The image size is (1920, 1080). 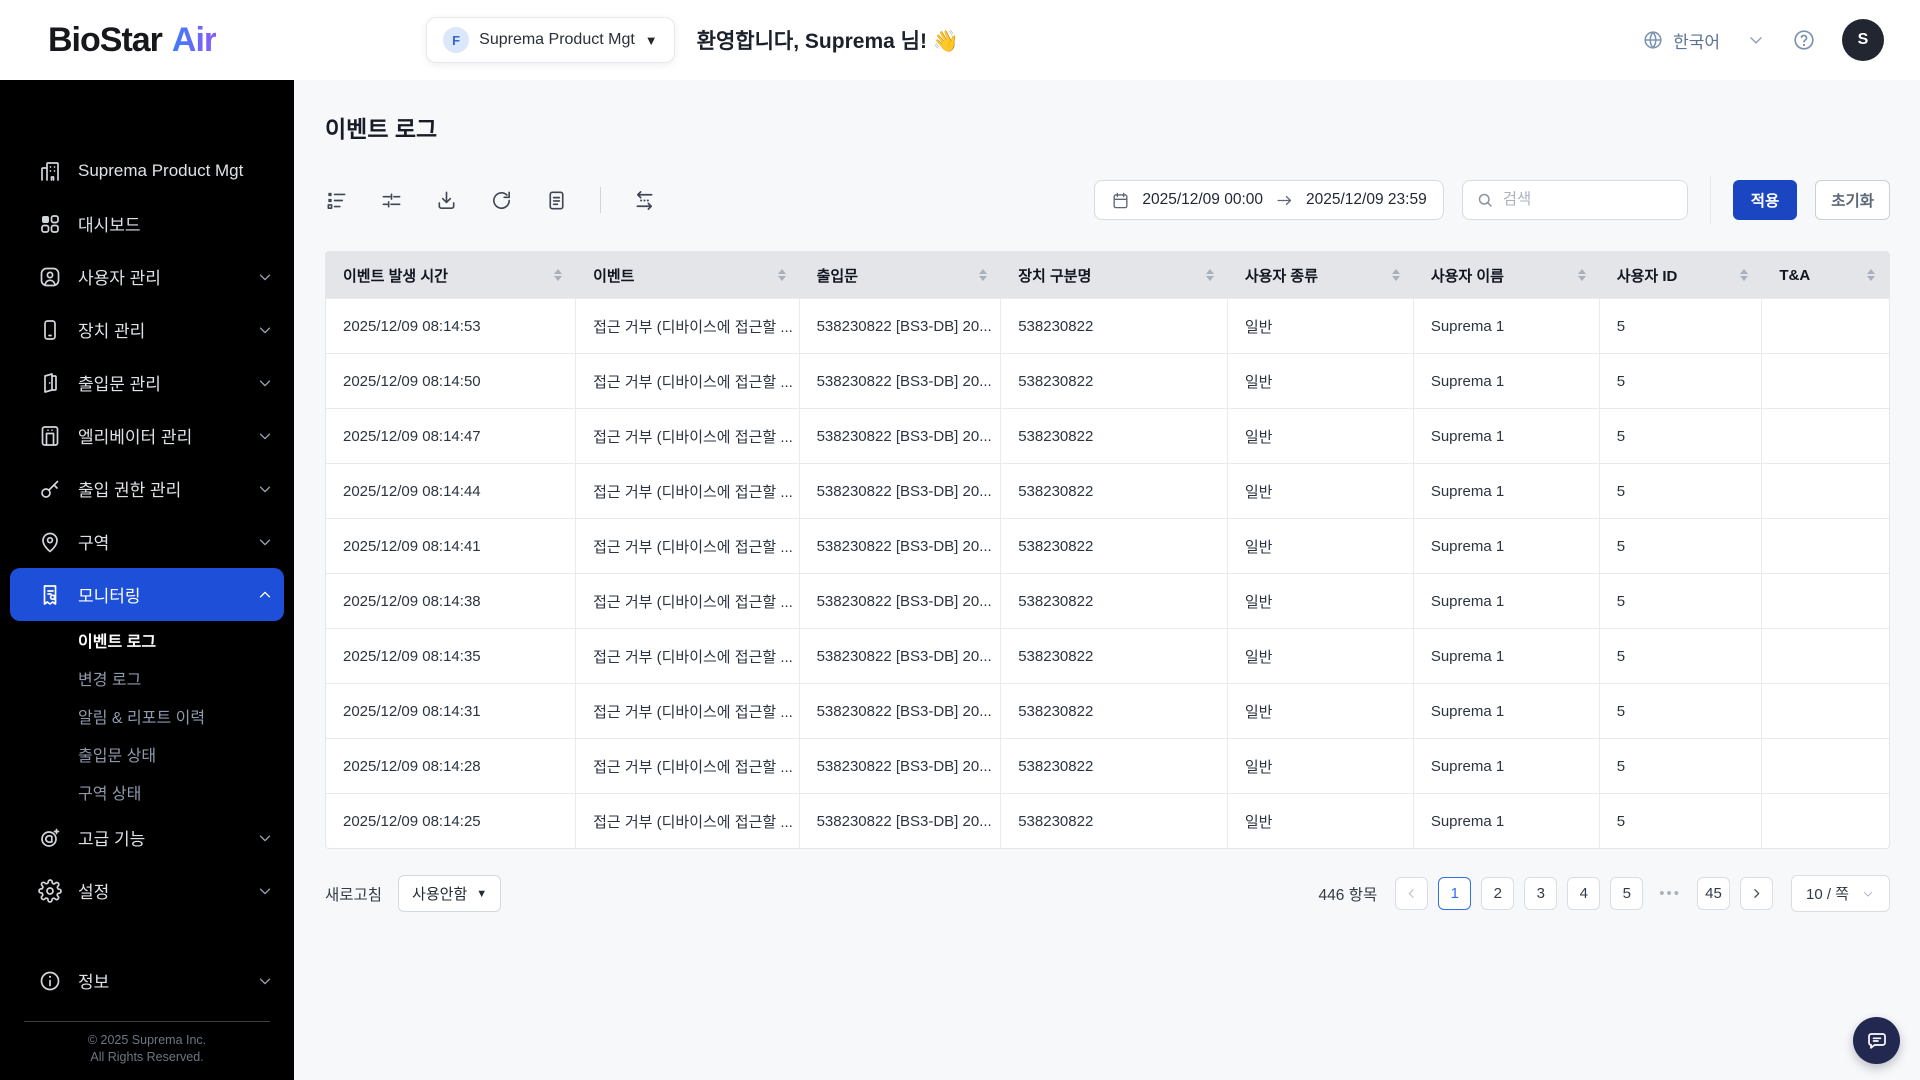 I want to click on column-header-device: 장치 구분명, so click(x=1114, y=275).